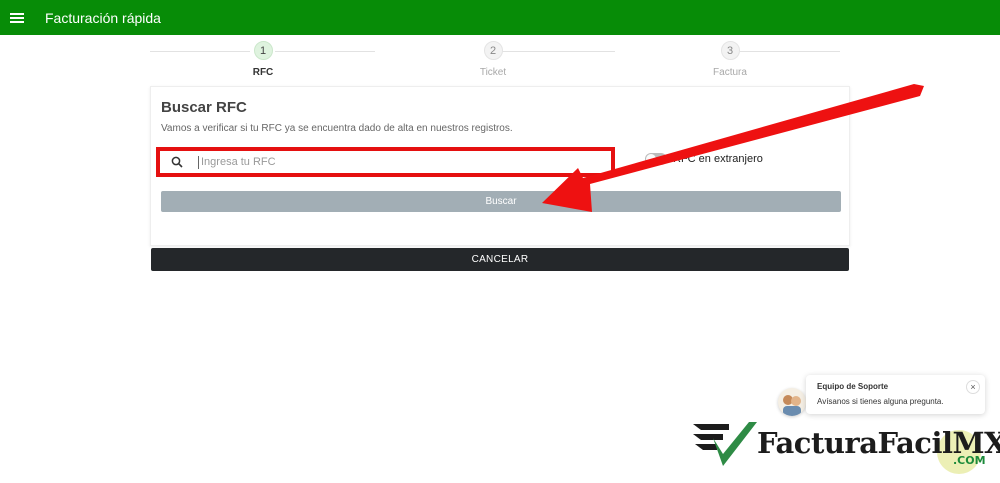  Describe the element at coordinates (501, 201) in the screenshot. I see `search-button: Buscar` at that location.